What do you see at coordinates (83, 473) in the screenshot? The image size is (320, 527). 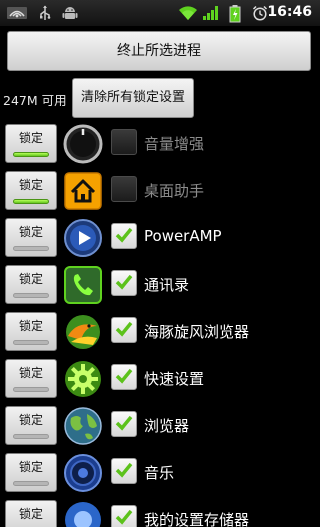 I see `music-speaker-icon` at bounding box center [83, 473].